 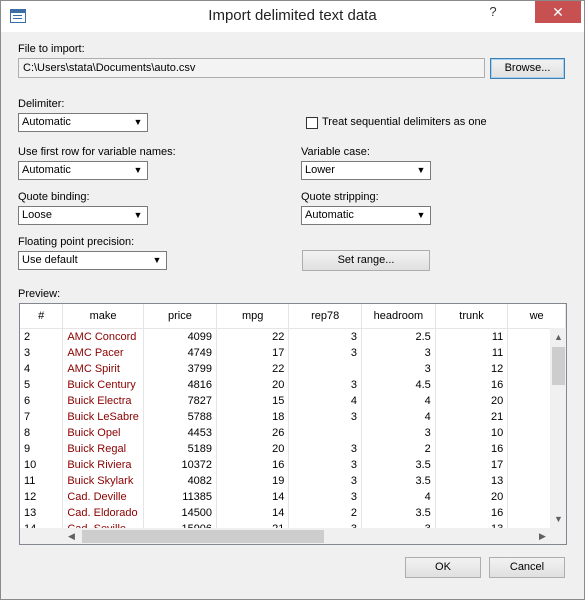 I want to click on table-cell: Buick Skylark, so click(x=103, y=481).